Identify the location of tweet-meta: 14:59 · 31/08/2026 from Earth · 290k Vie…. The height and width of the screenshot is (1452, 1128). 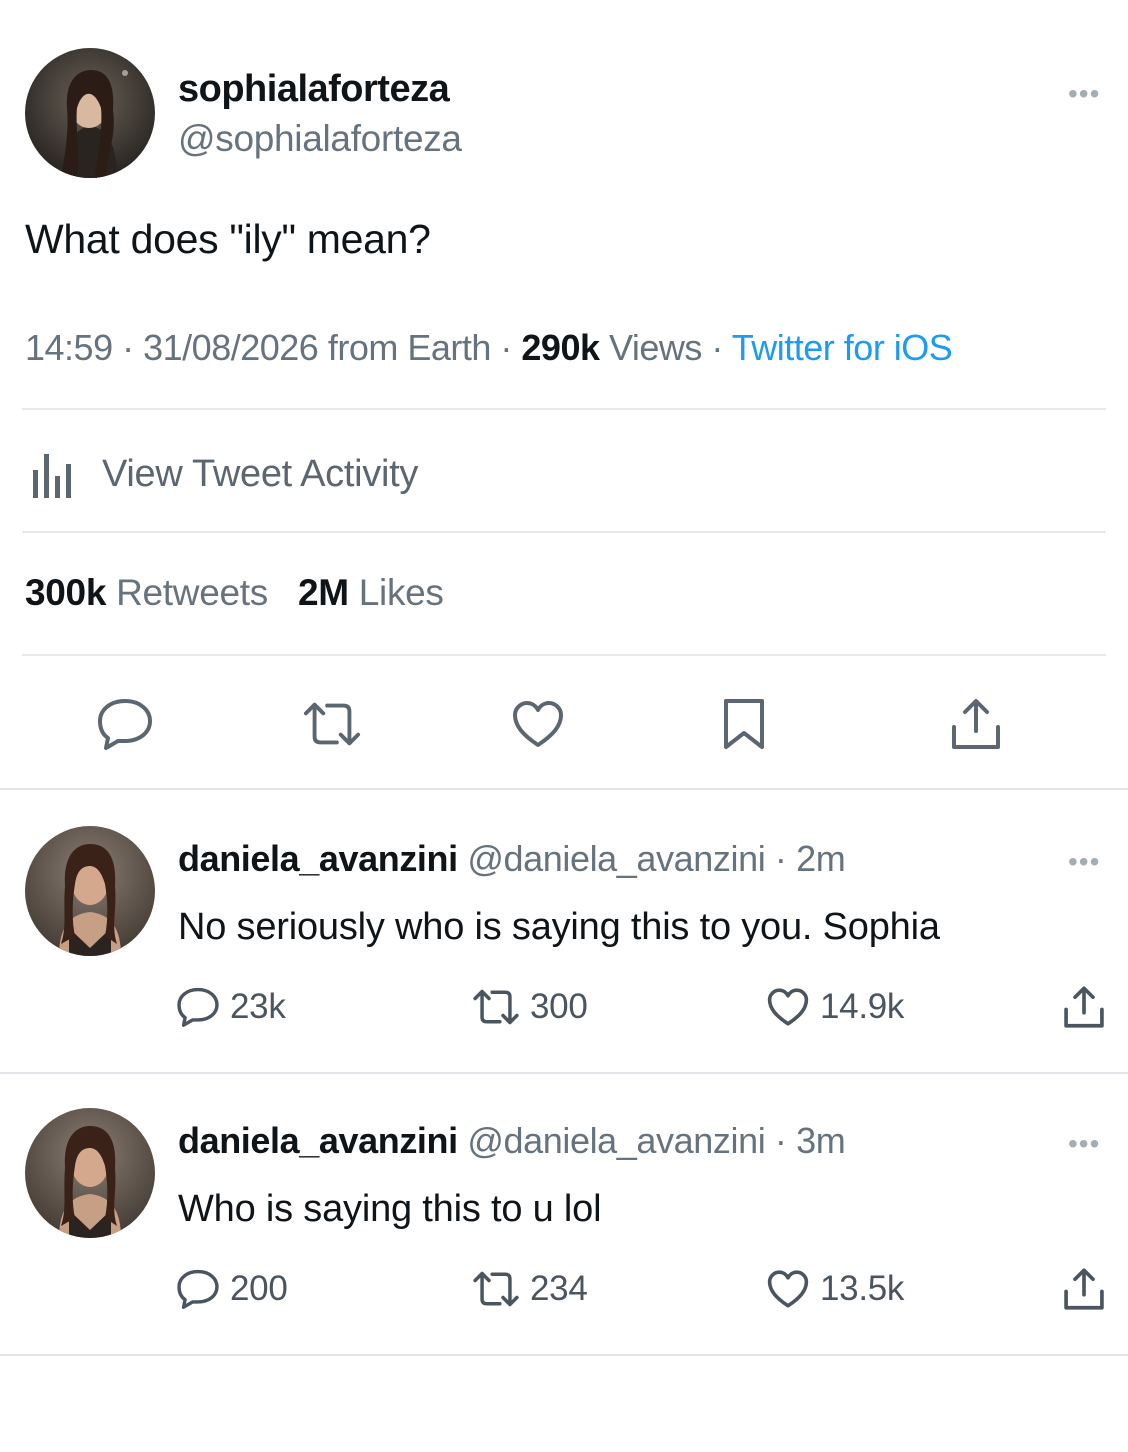
(489, 348).